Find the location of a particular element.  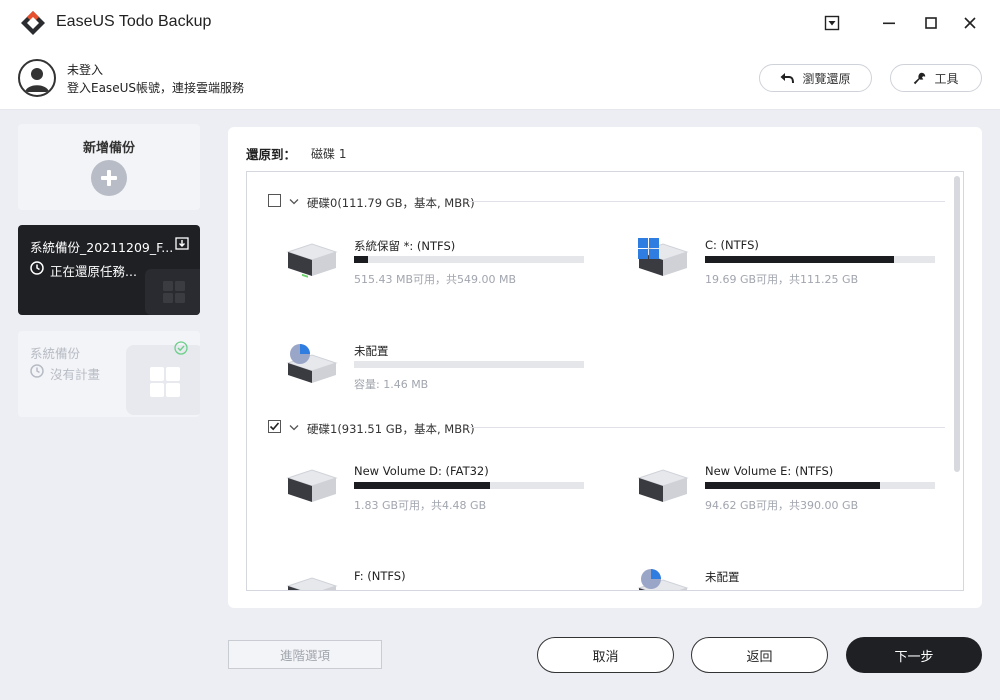

windows-drive-icon is located at coordinates (663, 257).